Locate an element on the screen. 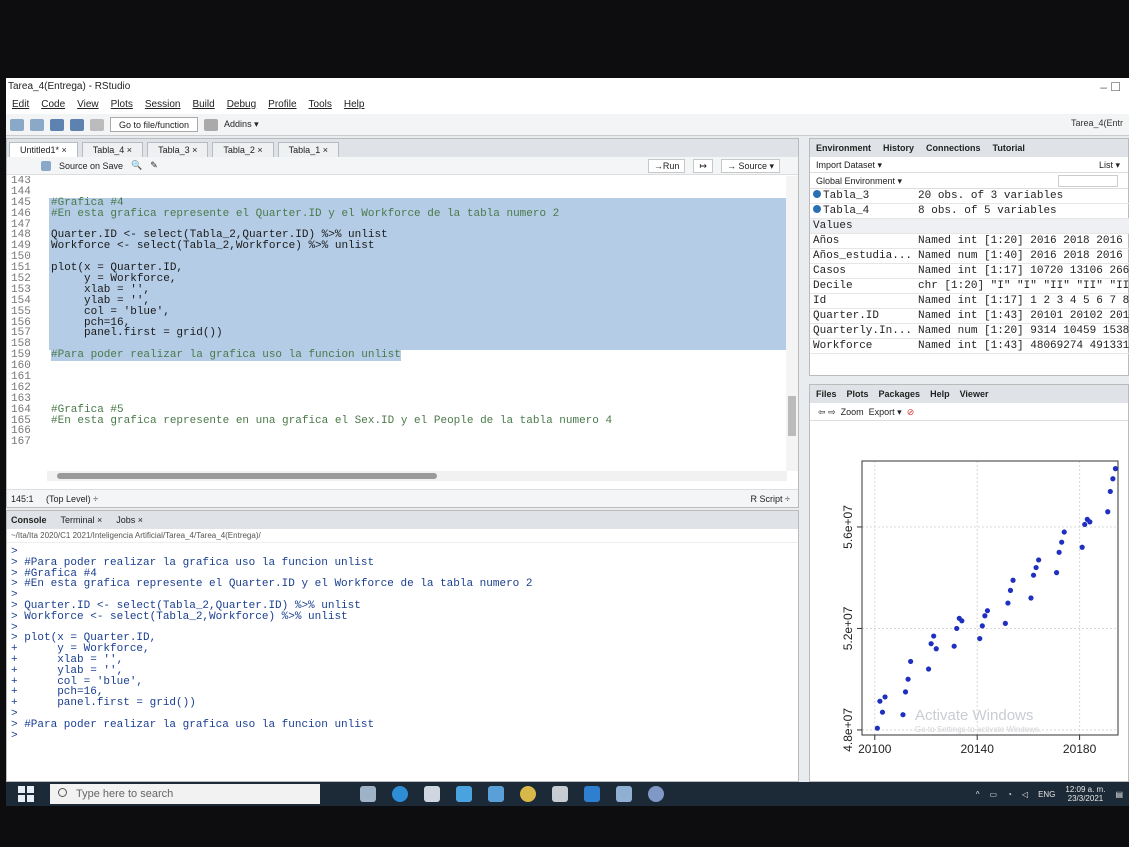  menu-session: Session is located at coordinates (163, 105).